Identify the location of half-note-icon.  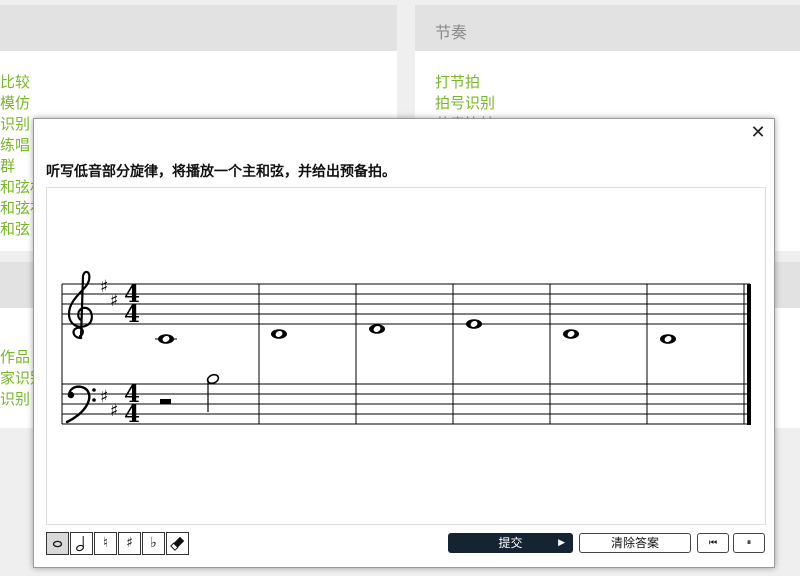
(80, 544).